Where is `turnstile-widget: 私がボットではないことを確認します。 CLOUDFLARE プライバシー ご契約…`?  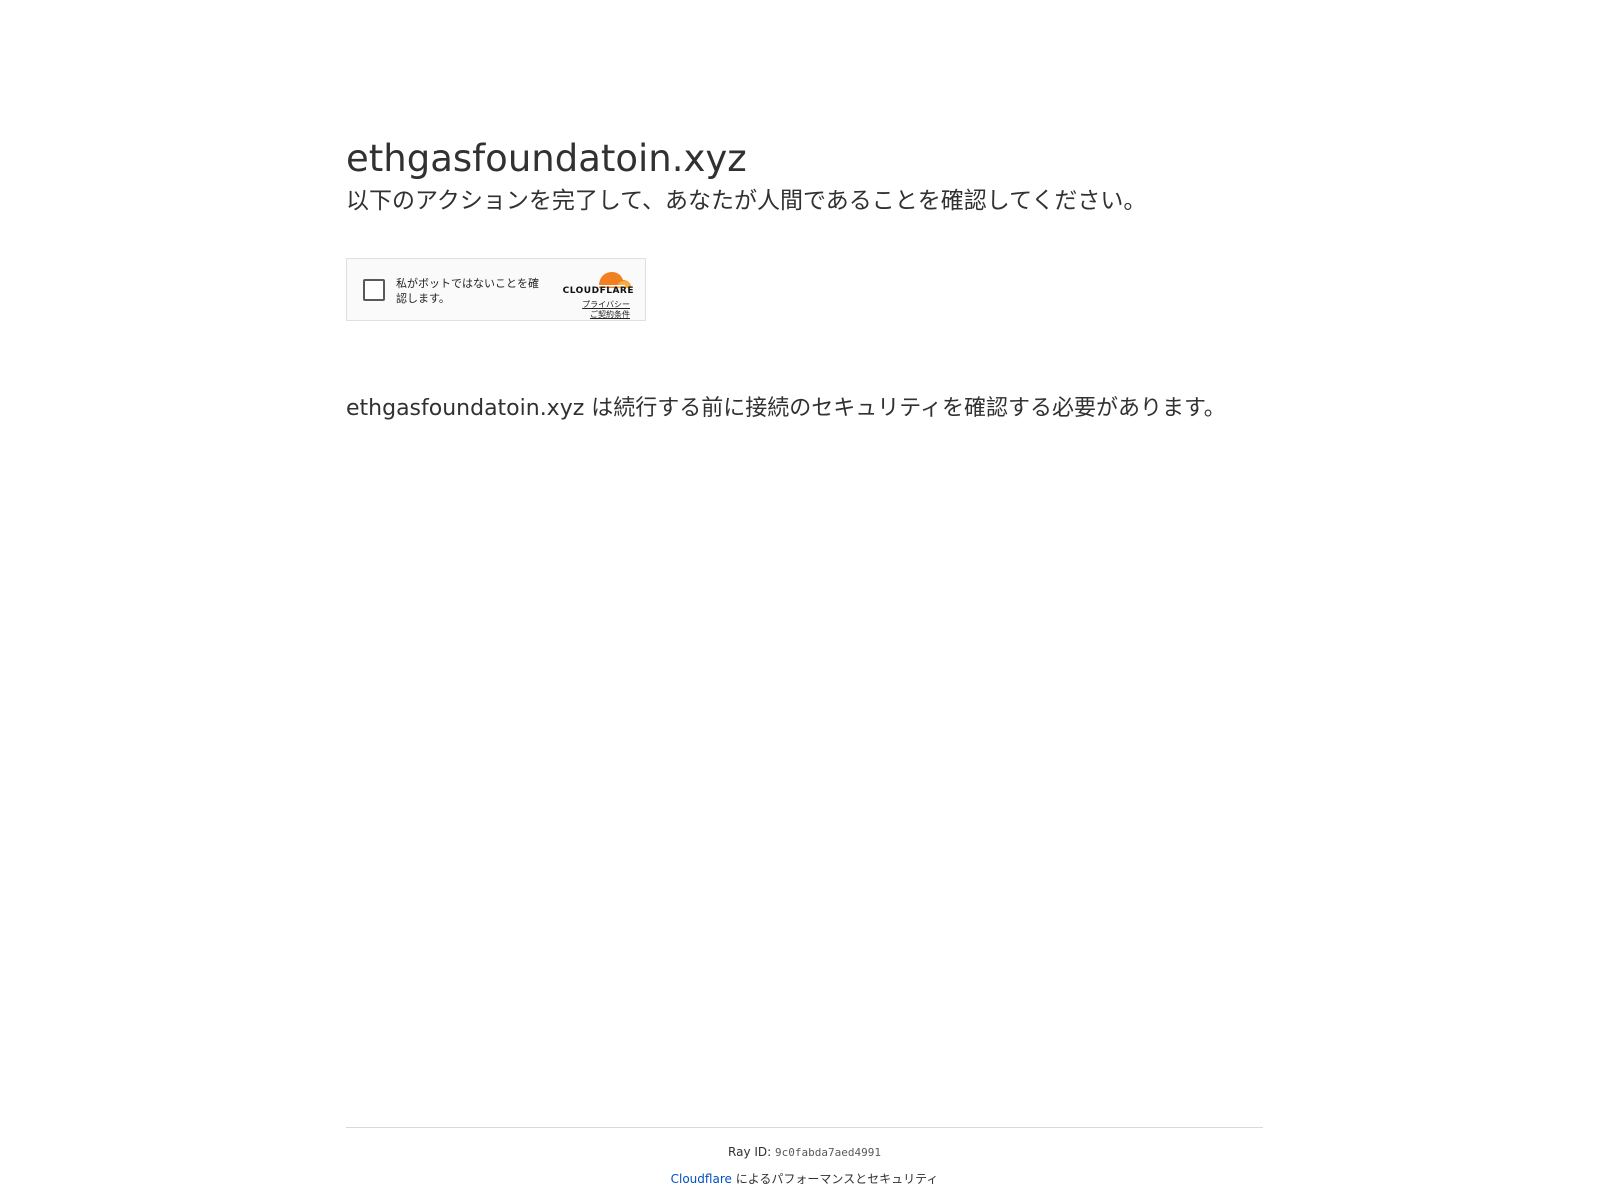
turnstile-widget: 私がボットではないことを確認します。 CLOUDFLARE プライバシー ご契約… is located at coordinates (496, 289).